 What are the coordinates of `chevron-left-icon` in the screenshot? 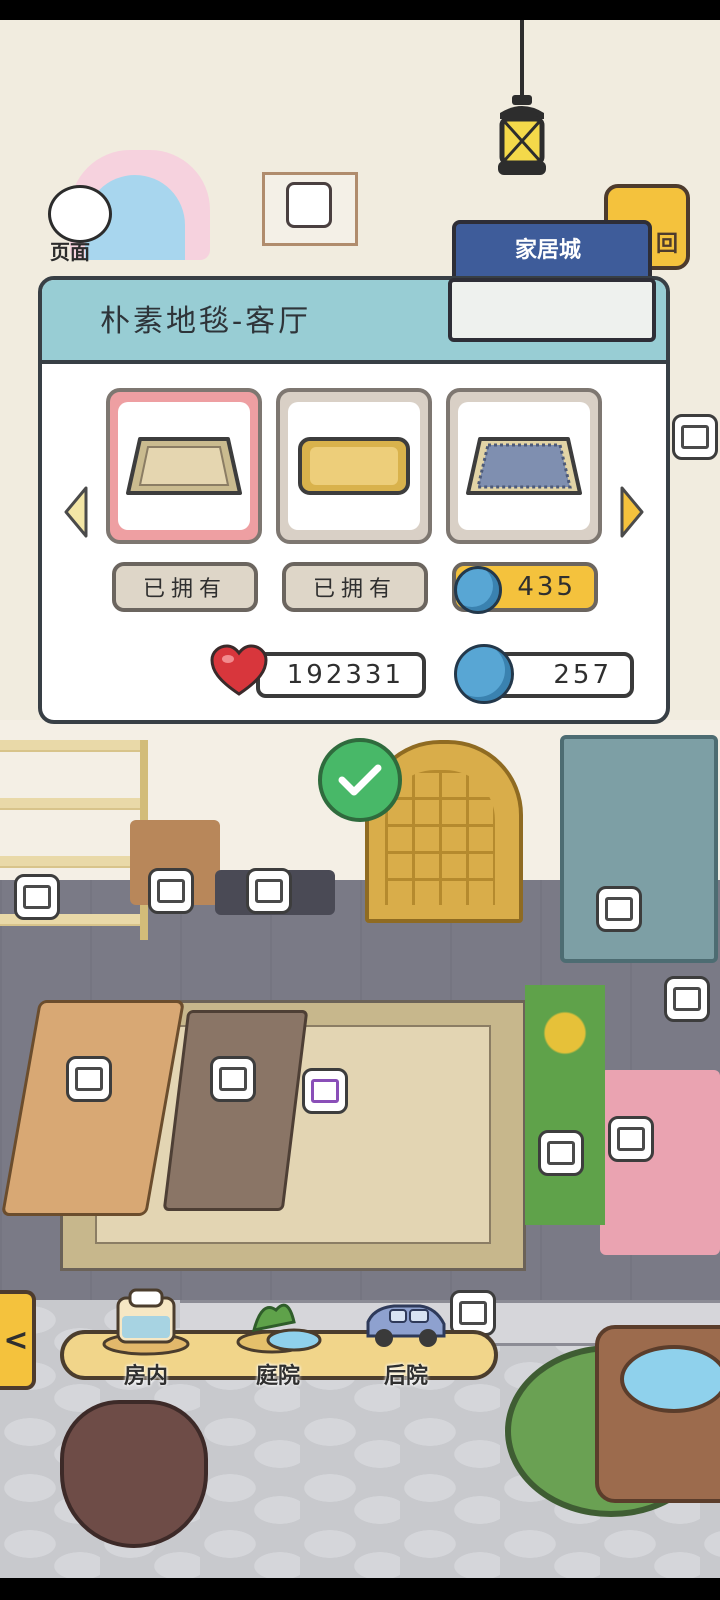 It's located at (76, 512).